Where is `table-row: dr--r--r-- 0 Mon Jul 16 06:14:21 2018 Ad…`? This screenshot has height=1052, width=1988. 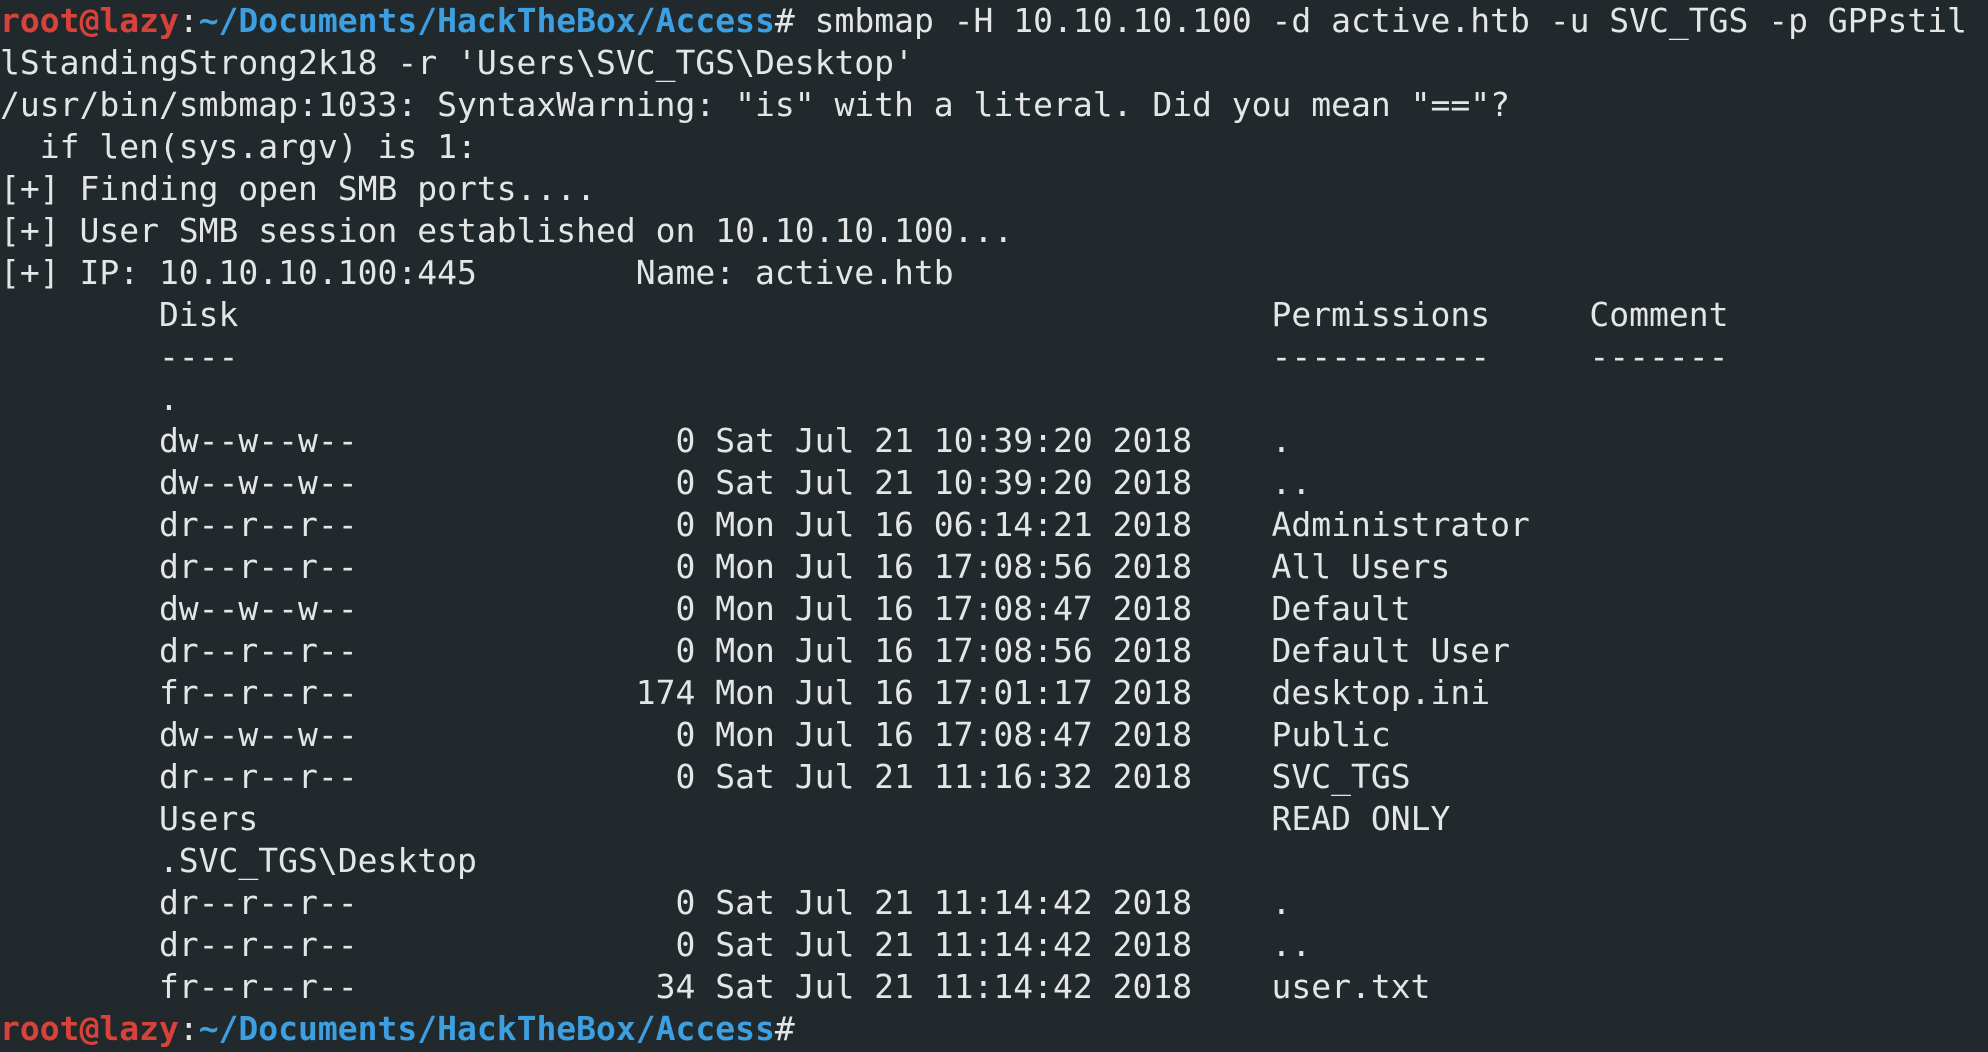 table-row: dr--r--r-- 0 Mon Jul 16 06:14:21 2018 Ad… is located at coordinates (765, 524).